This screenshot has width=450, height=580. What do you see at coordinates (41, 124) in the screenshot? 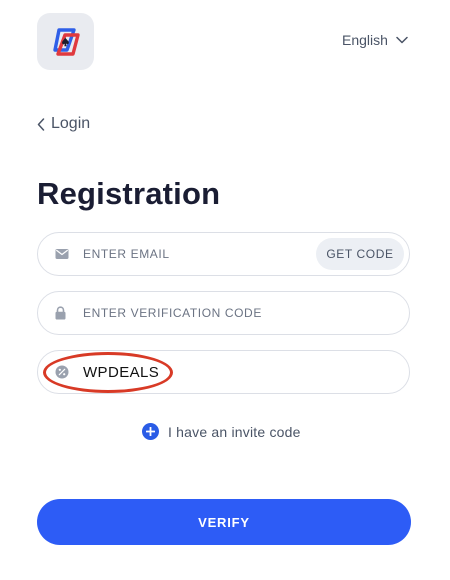
I see `chevron-left-icon` at bounding box center [41, 124].